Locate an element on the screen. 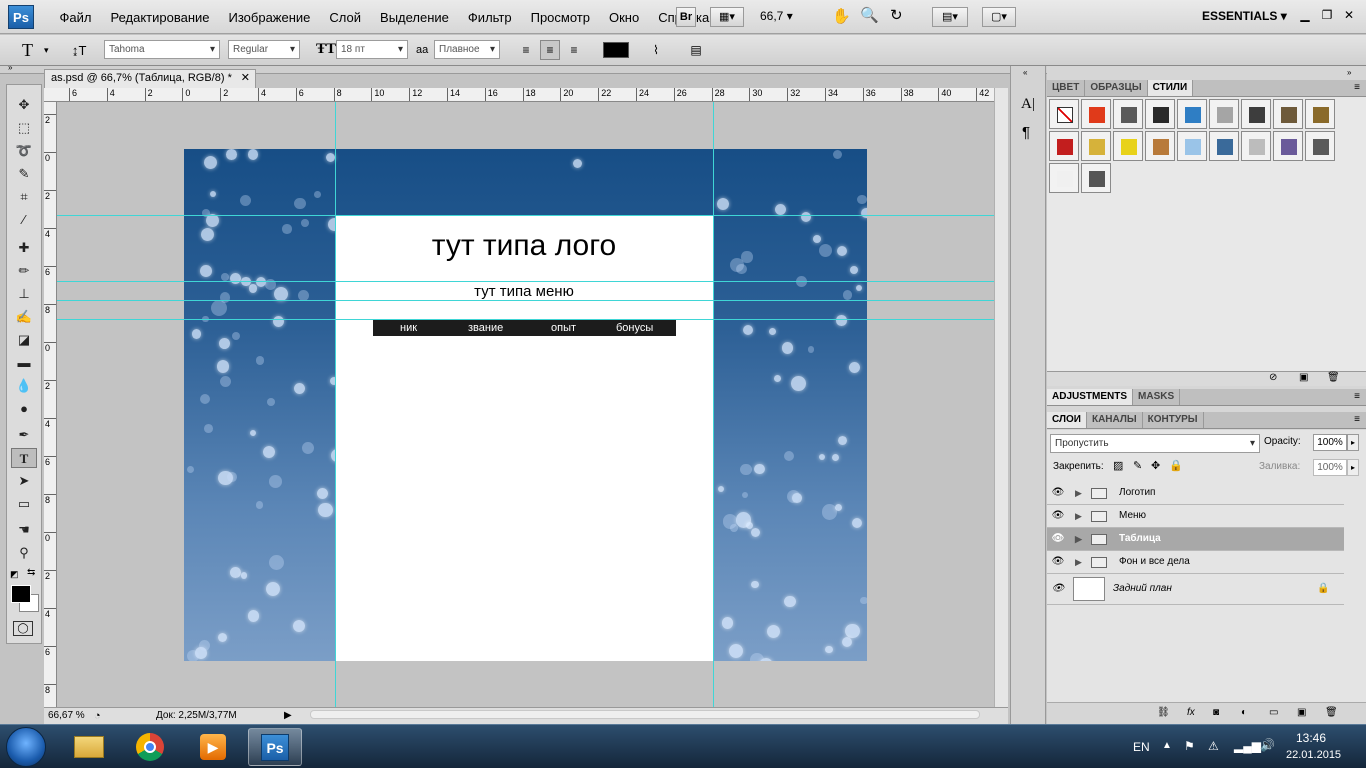  move-tool-icon: ✥ is located at coordinates (24, 105).